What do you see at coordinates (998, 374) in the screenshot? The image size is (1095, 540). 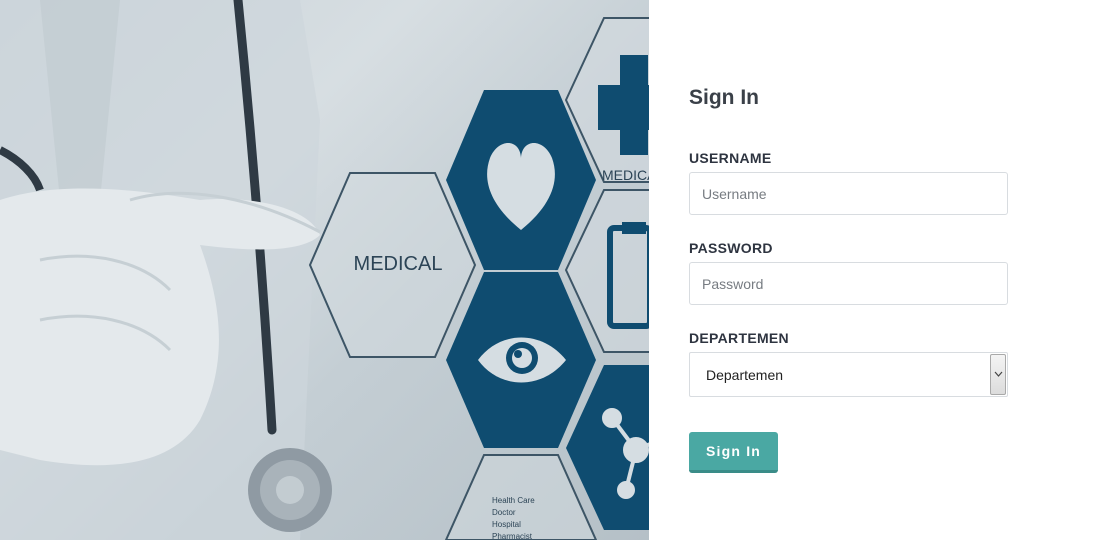 I see `chevron-down-icon` at bounding box center [998, 374].